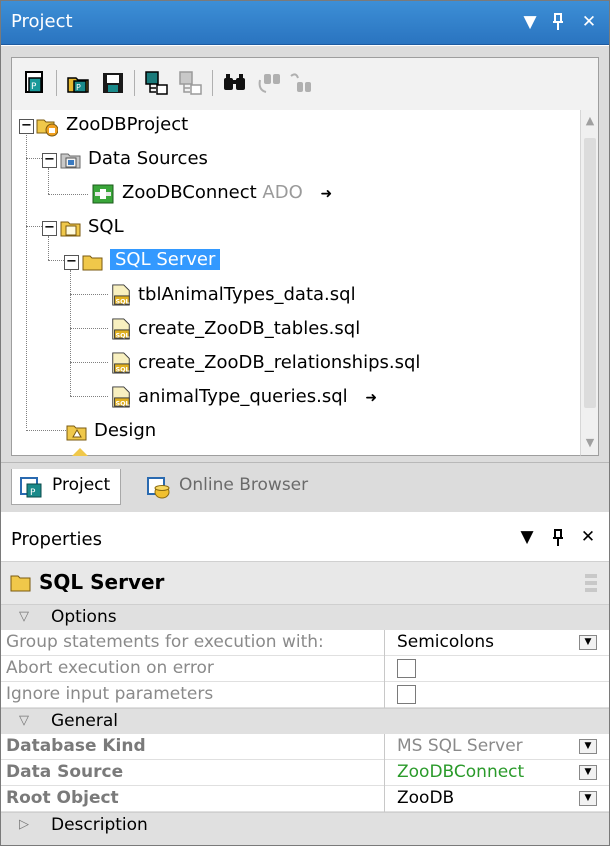 The height and width of the screenshot is (846, 610). Describe the element at coordinates (590, 273) in the screenshot. I see `scroll-thumb` at that location.